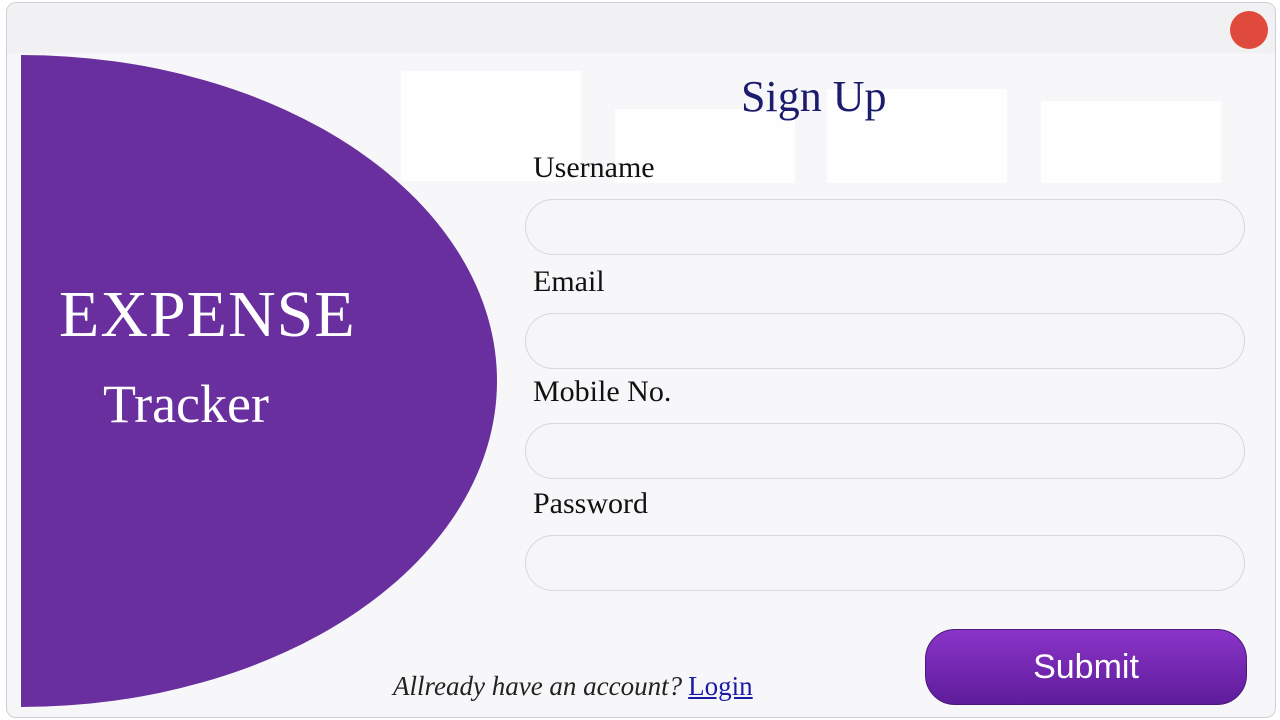 The height and width of the screenshot is (720, 1280). What do you see at coordinates (186, 404) in the screenshot?
I see `brand-subtitle: Tracker` at bounding box center [186, 404].